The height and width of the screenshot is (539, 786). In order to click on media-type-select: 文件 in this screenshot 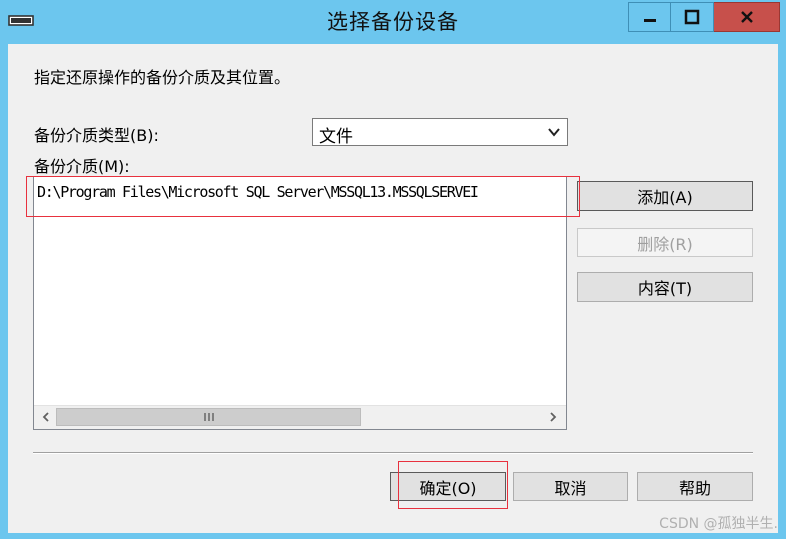, I will do `click(440, 132)`.